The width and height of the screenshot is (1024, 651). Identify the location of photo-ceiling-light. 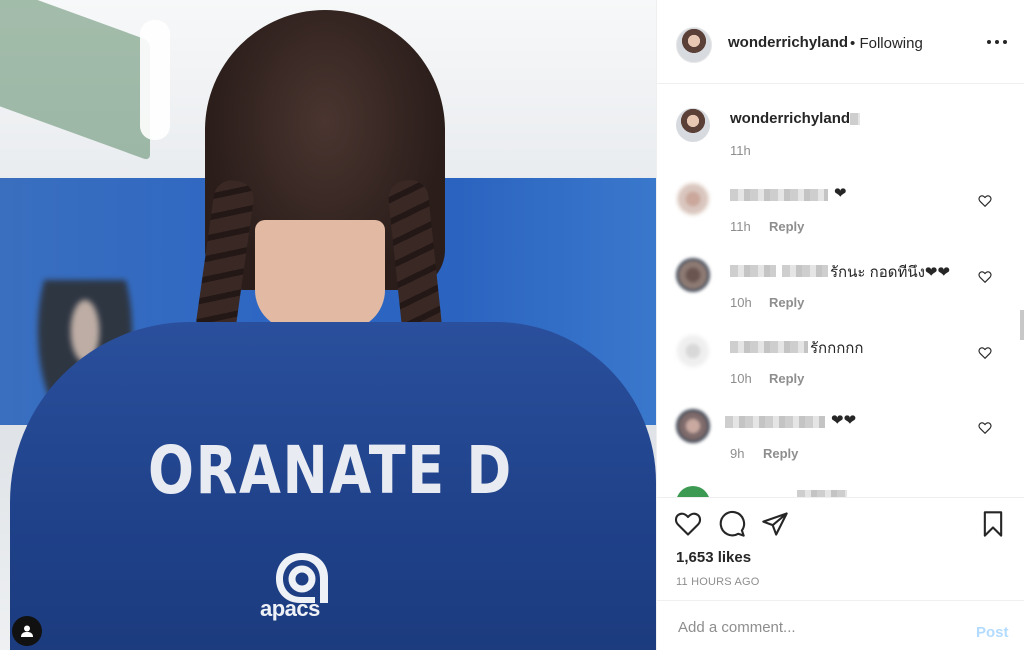
(155, 80).